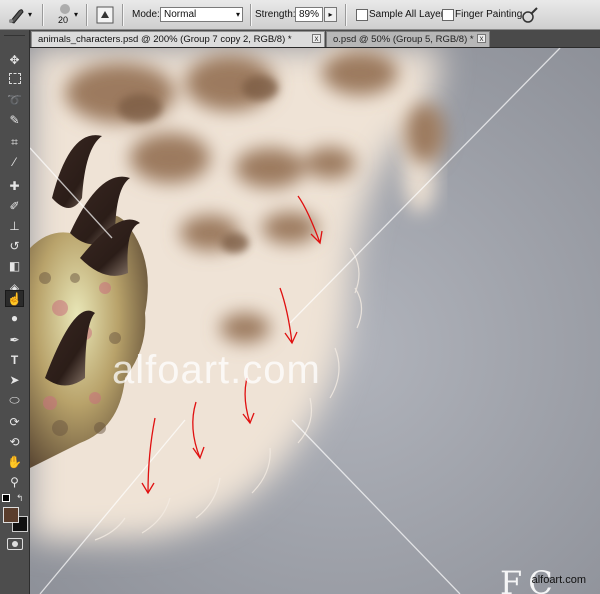  What do you see at coordinates (237, 14) in the screenshot?
I see `mode-chevron-icon: ▾` at bounding box center [237, 14].